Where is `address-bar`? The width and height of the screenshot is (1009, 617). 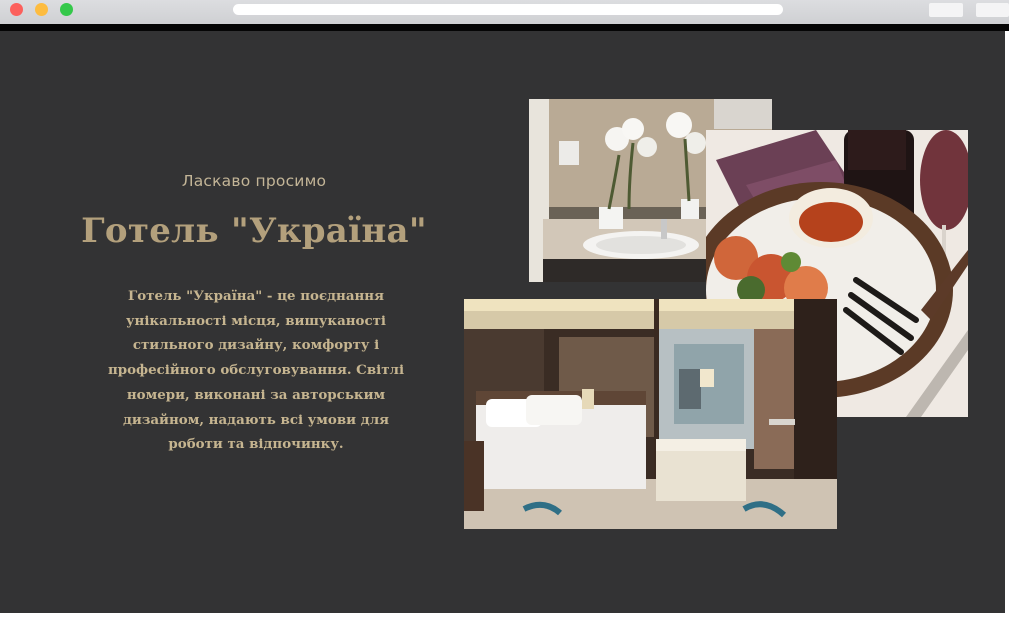
address-bar is located at coordinates (508, 9).